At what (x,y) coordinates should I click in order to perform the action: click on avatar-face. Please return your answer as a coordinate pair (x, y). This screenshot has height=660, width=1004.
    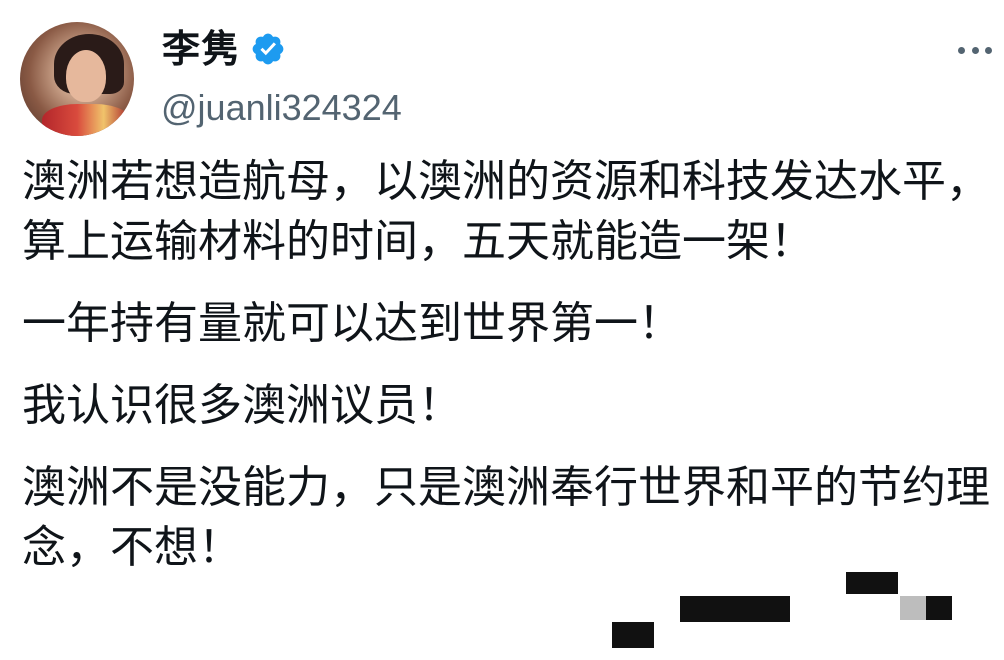
    Looking at the image, I should click on (86, 76).